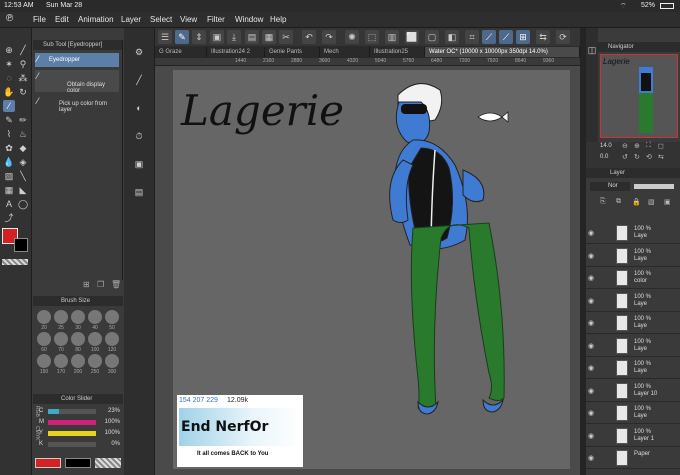 Image resolution: width=680 pixels, height=475 pixels. I want to click on text-tool-icon: A, so click(9, 204).